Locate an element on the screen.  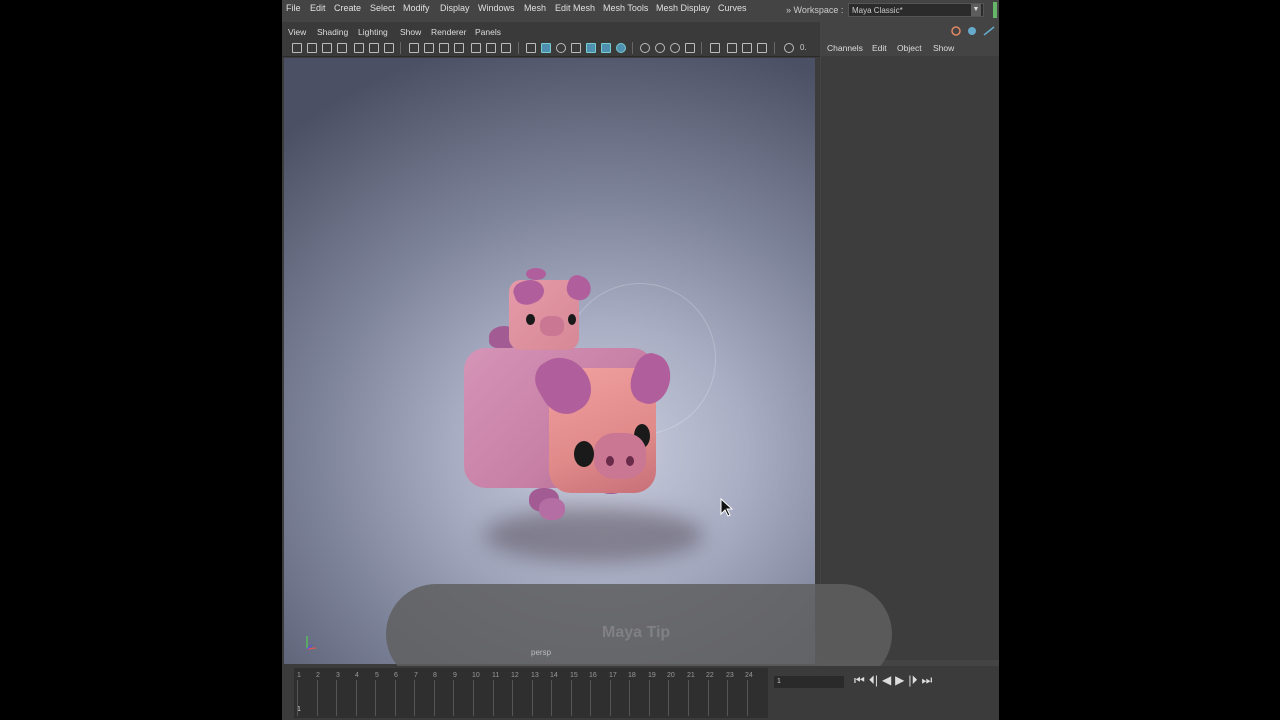
grease-pencil-icon is located at coordinates (374, 48).